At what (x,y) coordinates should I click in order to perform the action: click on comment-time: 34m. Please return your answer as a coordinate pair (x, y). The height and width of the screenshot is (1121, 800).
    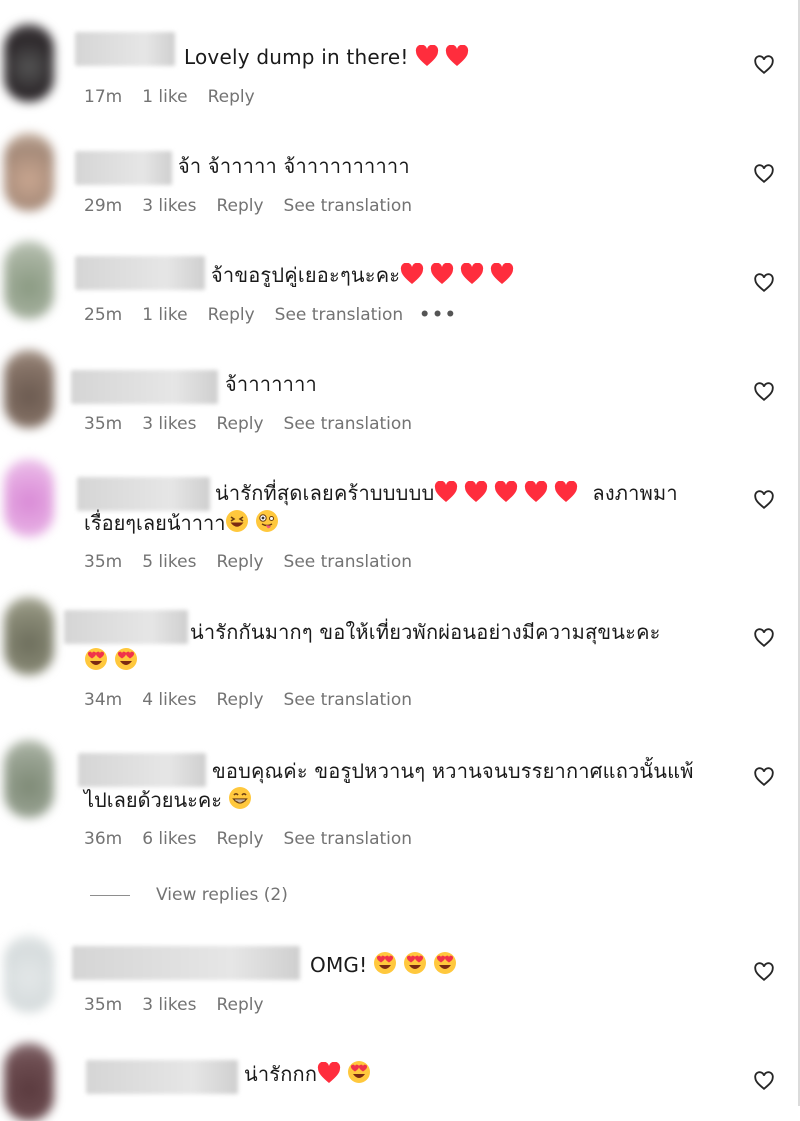
    Looking at the image, I should click on (103, 700).